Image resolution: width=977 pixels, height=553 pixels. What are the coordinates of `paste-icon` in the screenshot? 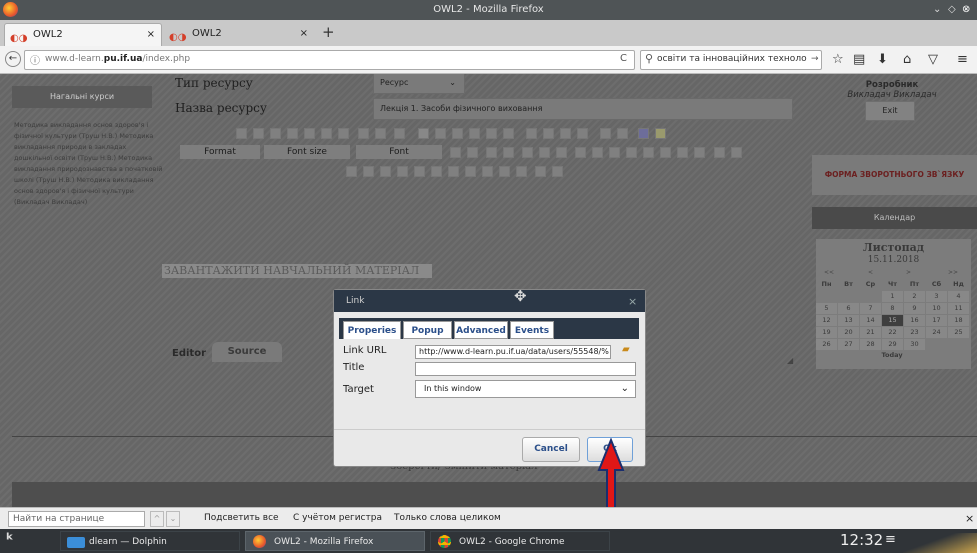 It's located at (309, 133).